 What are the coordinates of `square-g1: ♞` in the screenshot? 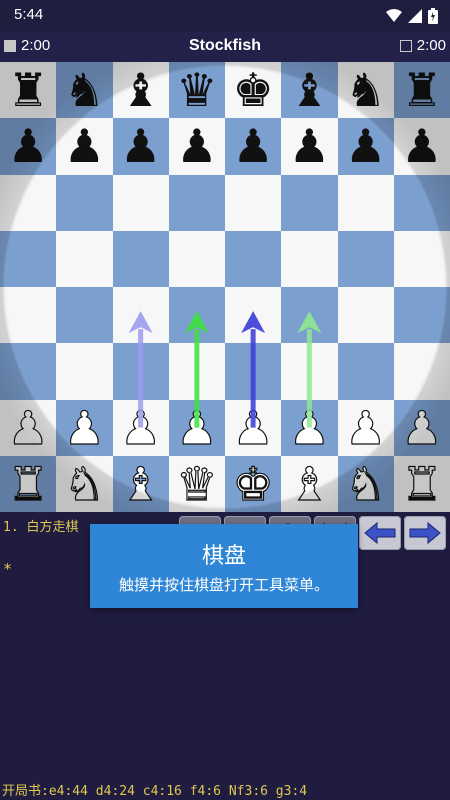 It's located at (365, 483).